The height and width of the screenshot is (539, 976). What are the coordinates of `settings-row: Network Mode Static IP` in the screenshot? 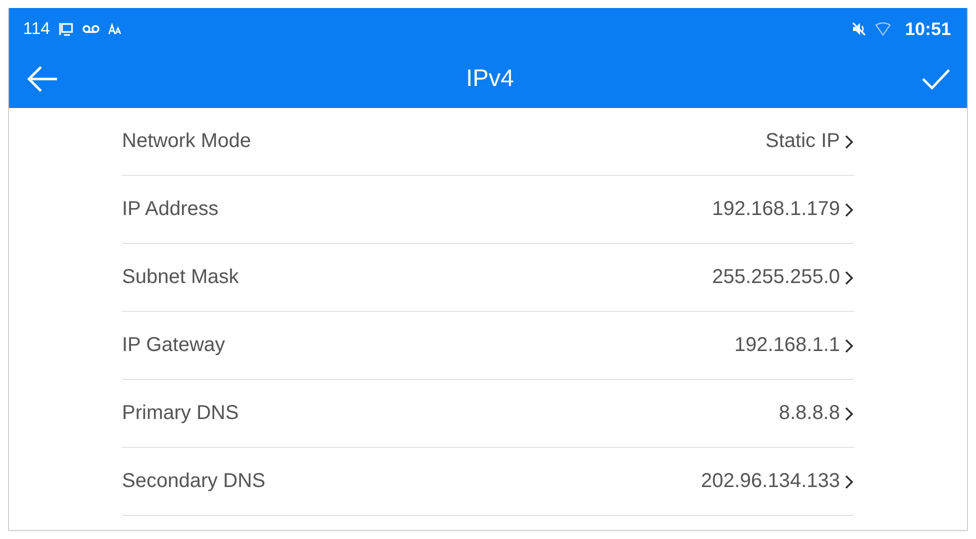 It's located at (488, 142).